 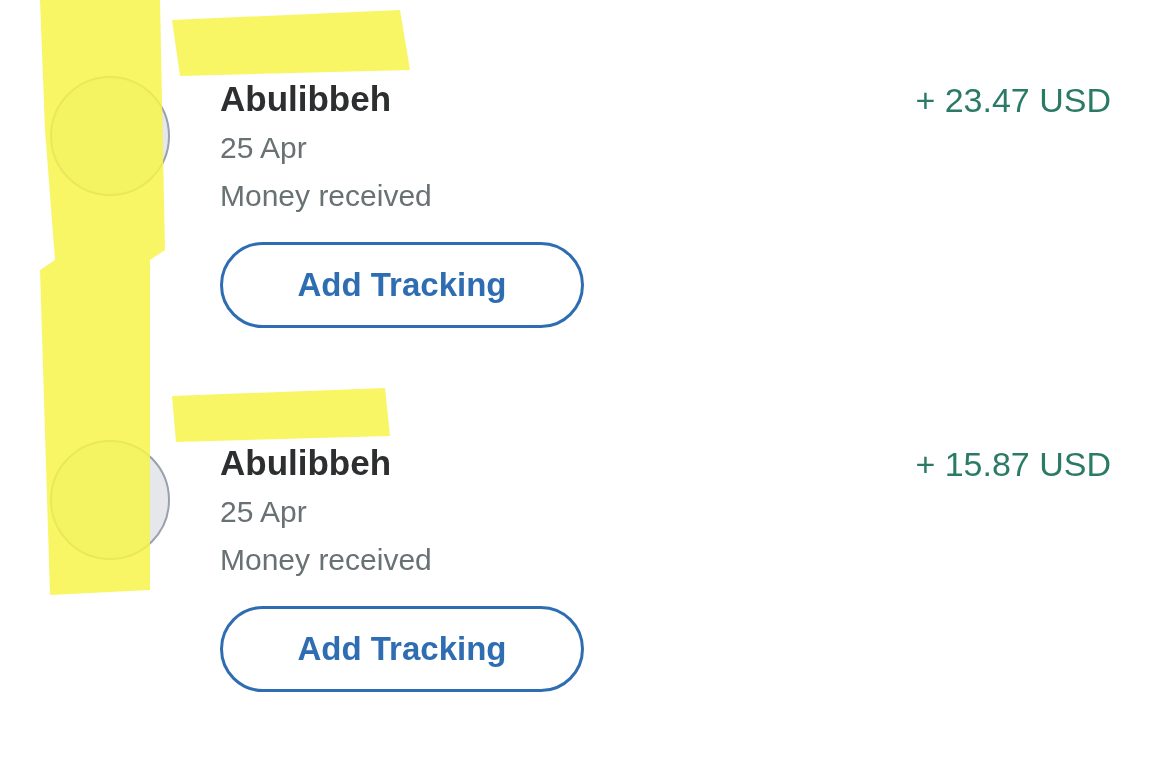 What do you see at coordinates (1013, 464) in the screenshot?
I see `amount: + 15.87 USD` at bounding box center [1013, 464].